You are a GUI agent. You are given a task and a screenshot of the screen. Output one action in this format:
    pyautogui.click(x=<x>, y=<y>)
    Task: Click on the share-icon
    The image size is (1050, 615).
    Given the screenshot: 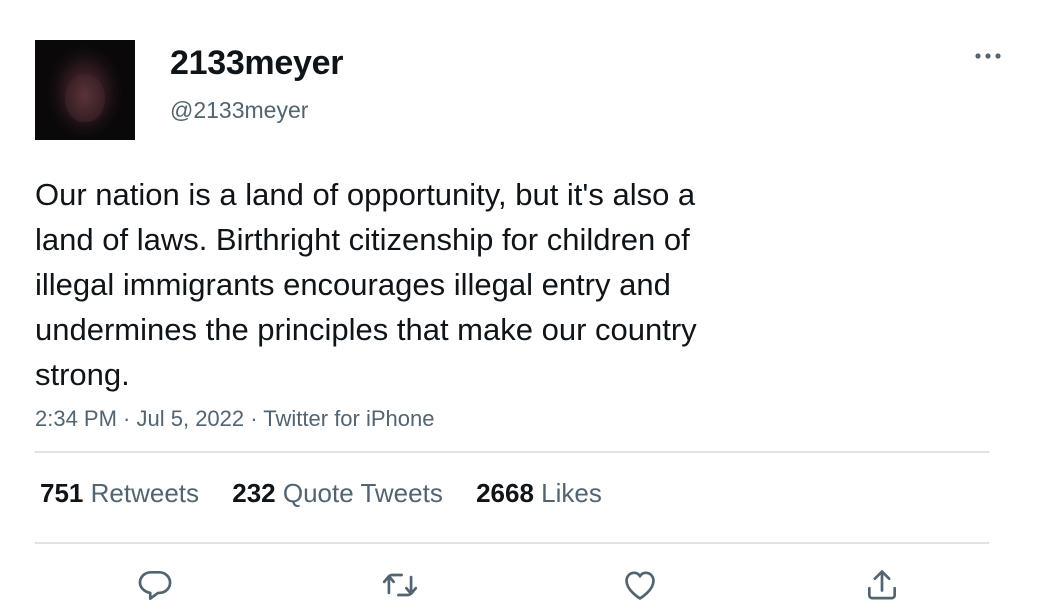 What is the action you would take?
    pyautogui.click(x=882, y=585)
    